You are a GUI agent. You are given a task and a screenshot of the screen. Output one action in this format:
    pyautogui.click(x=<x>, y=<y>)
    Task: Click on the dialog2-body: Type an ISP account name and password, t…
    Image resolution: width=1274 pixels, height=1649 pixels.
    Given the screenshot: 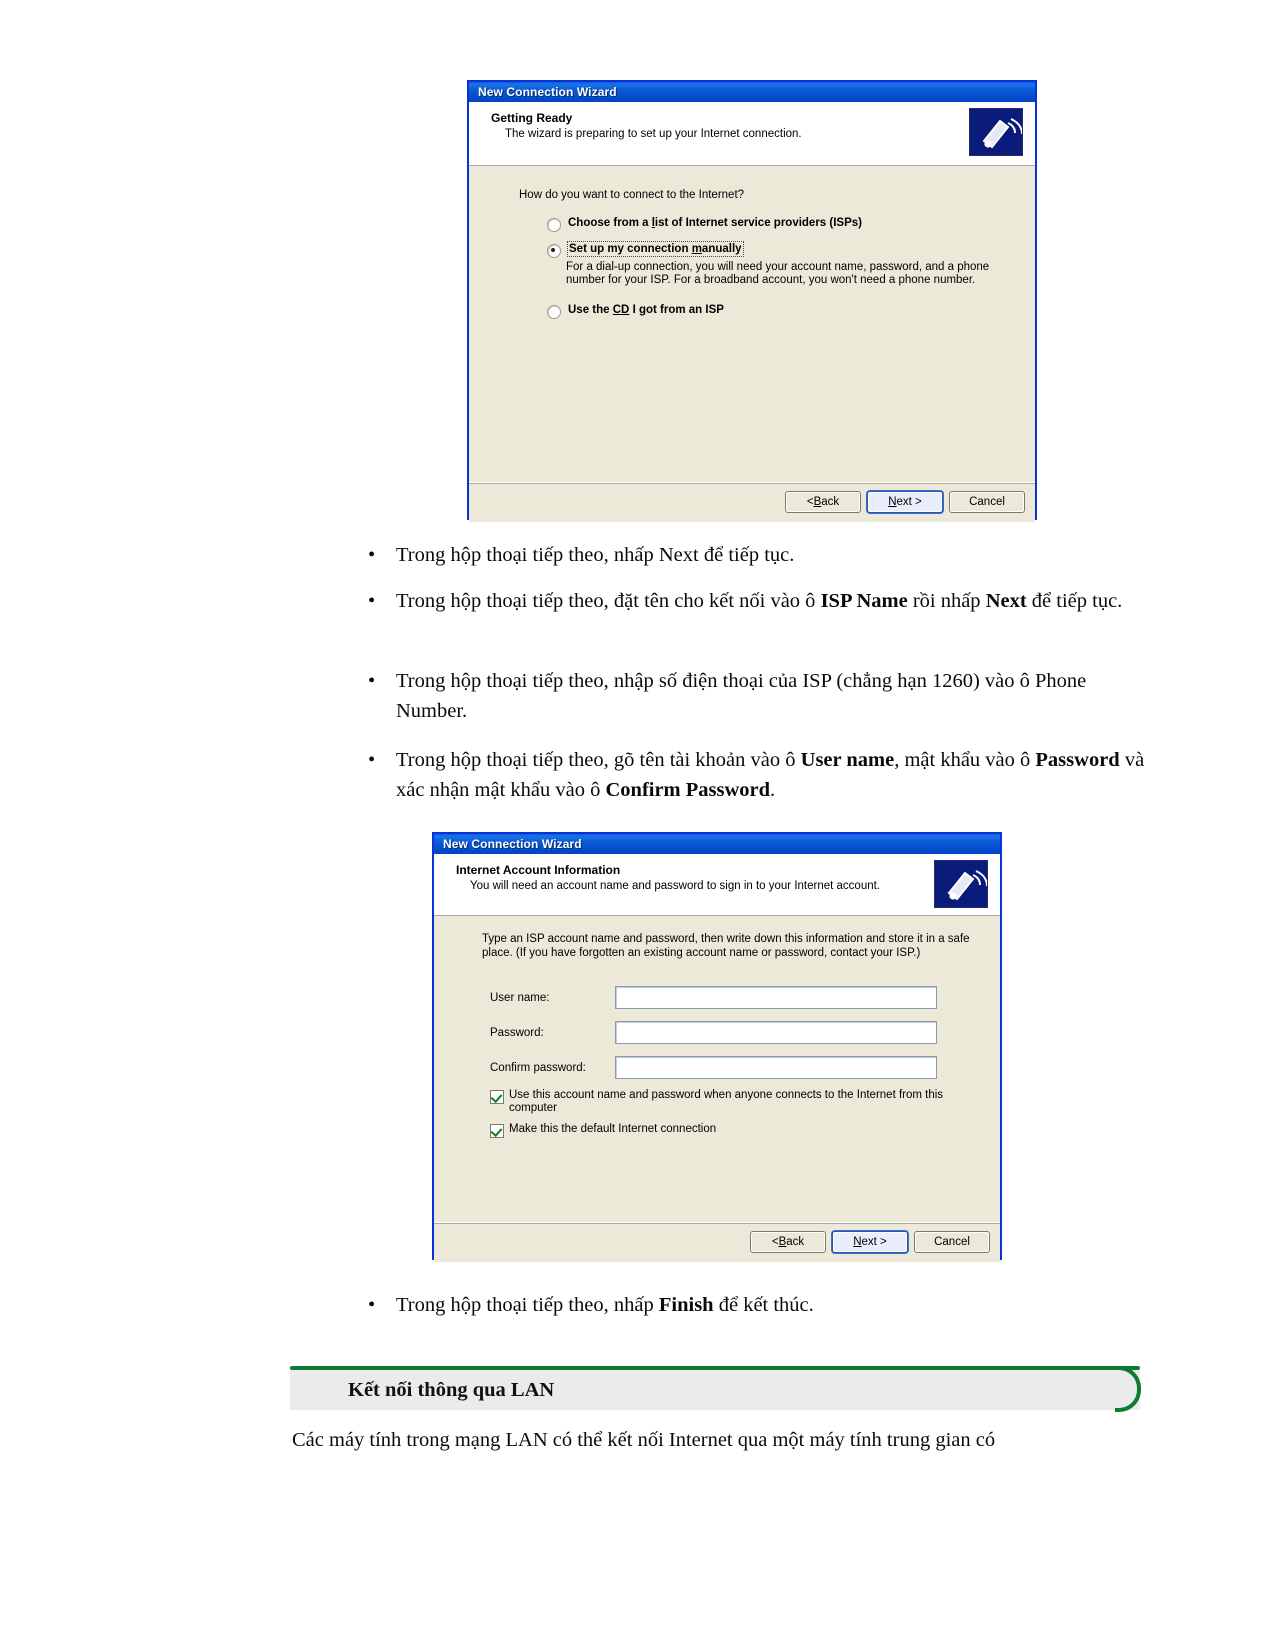 What is the action you would take?
    pyautogui.click(x=717, y=1089)
    